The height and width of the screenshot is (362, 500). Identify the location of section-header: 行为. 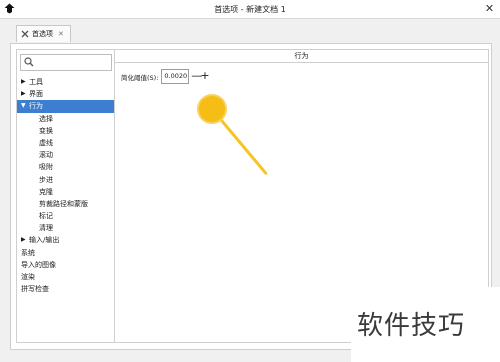
(301, 56).